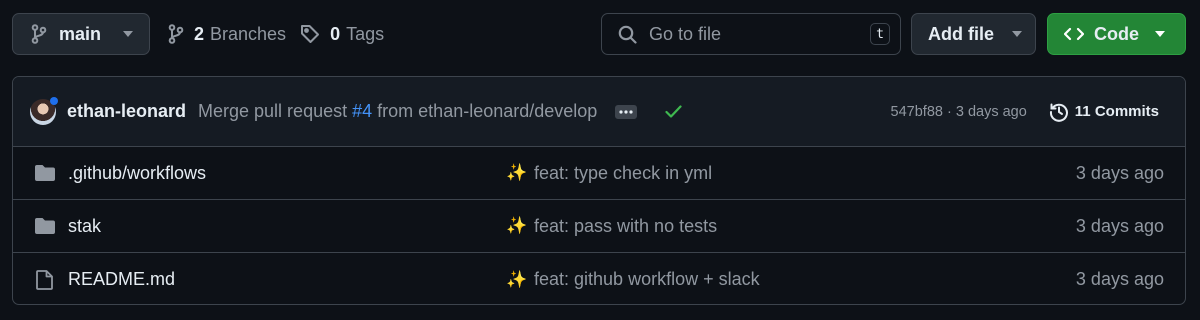  I want to click on tag-icon, so click(310, 34).